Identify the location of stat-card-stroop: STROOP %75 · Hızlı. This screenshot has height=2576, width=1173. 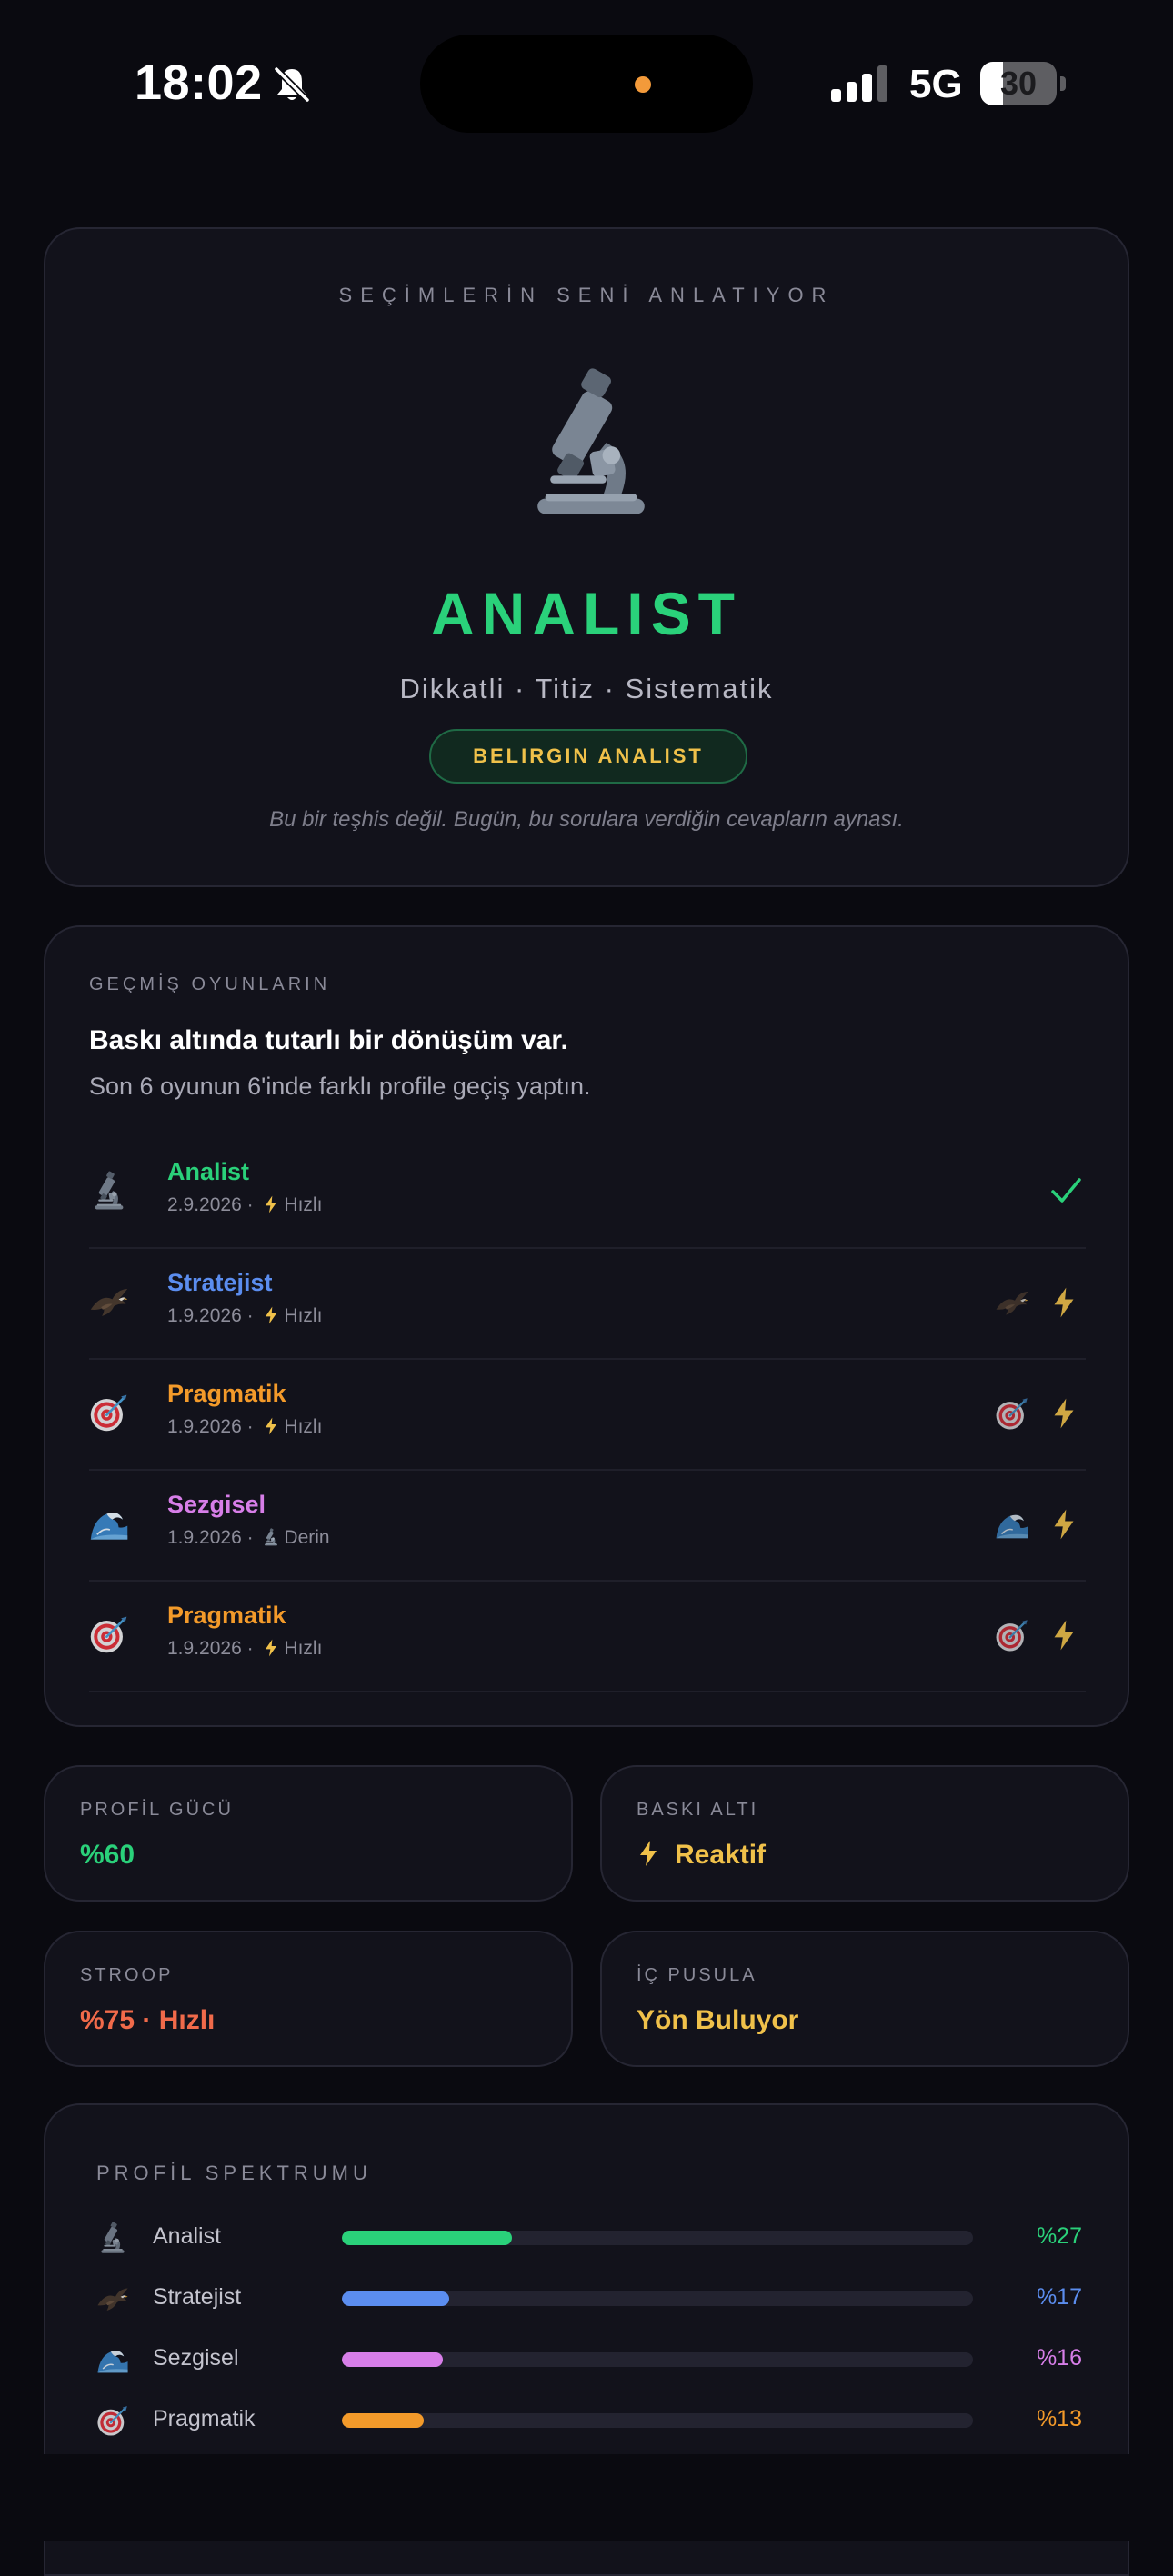
(308, 1999).